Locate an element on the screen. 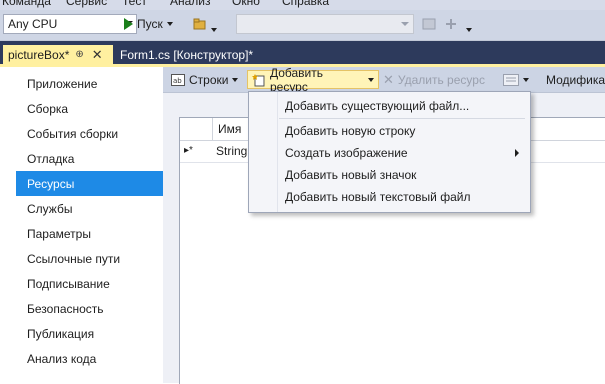  grid-cell-name: String is located at coordinates (231, 151).